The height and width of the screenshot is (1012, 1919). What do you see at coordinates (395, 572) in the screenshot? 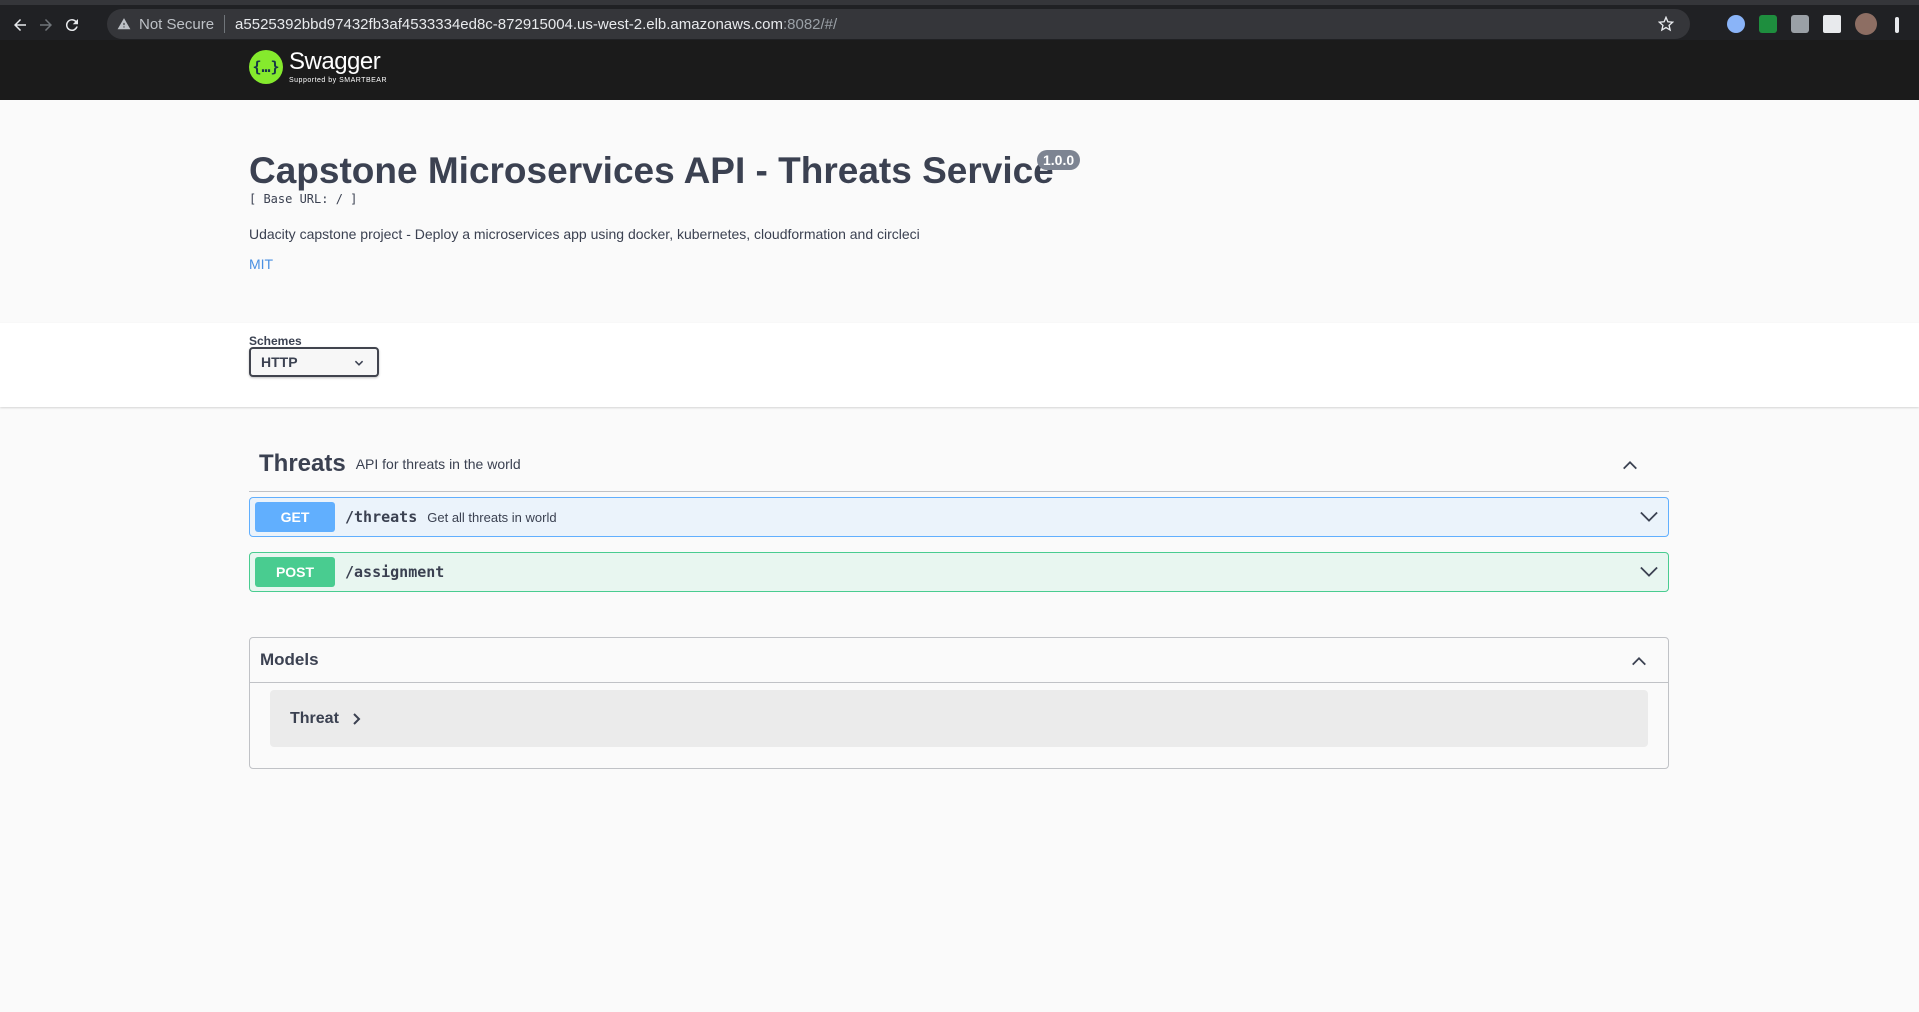
I see `operation-path: /assignment` at bounding box center [395, 572].